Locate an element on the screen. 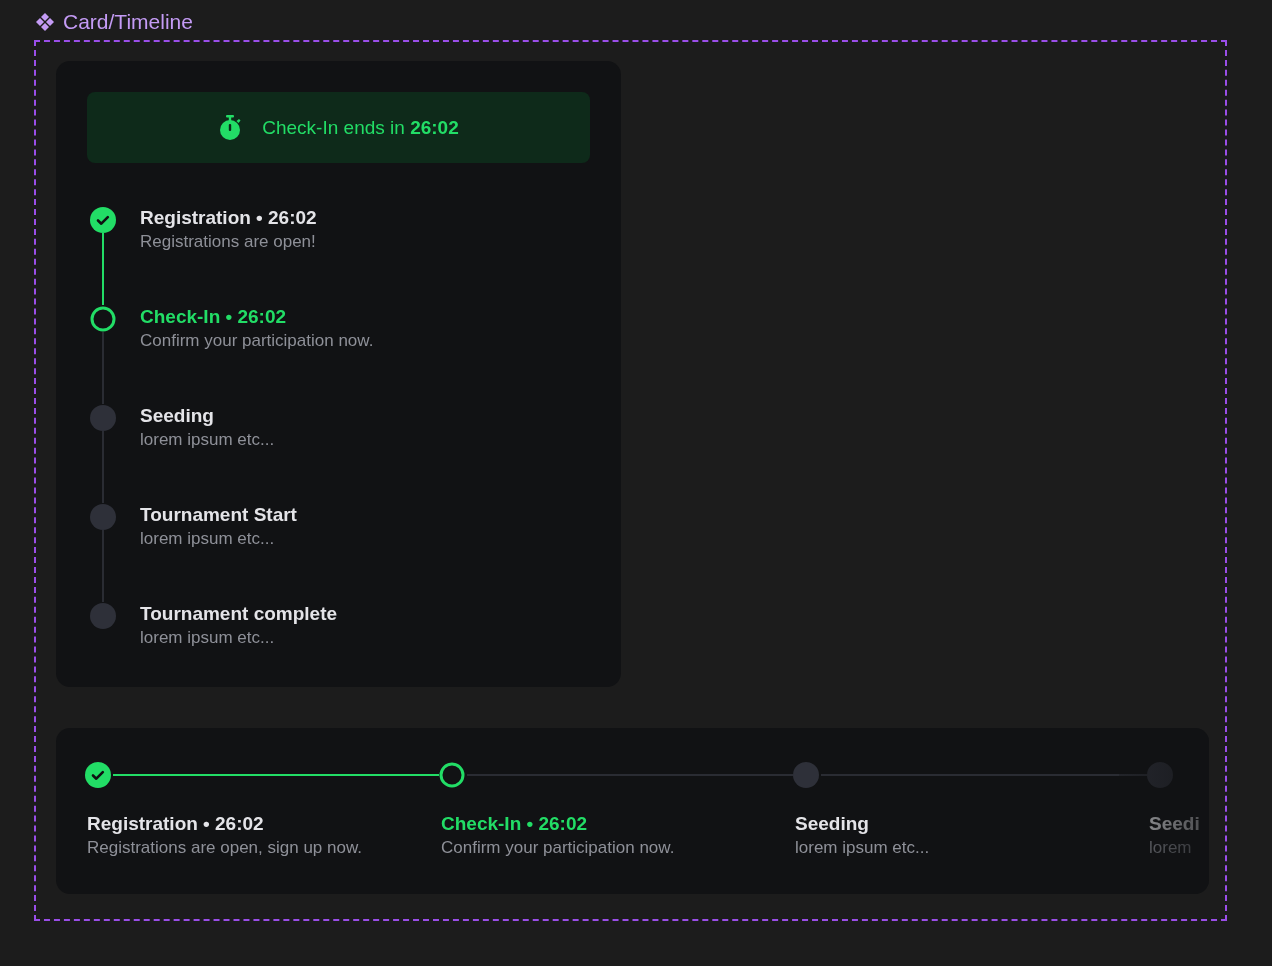 The image size is (1272, 966). frame-title: Card/Timeline is located at coordinates (128, 22).